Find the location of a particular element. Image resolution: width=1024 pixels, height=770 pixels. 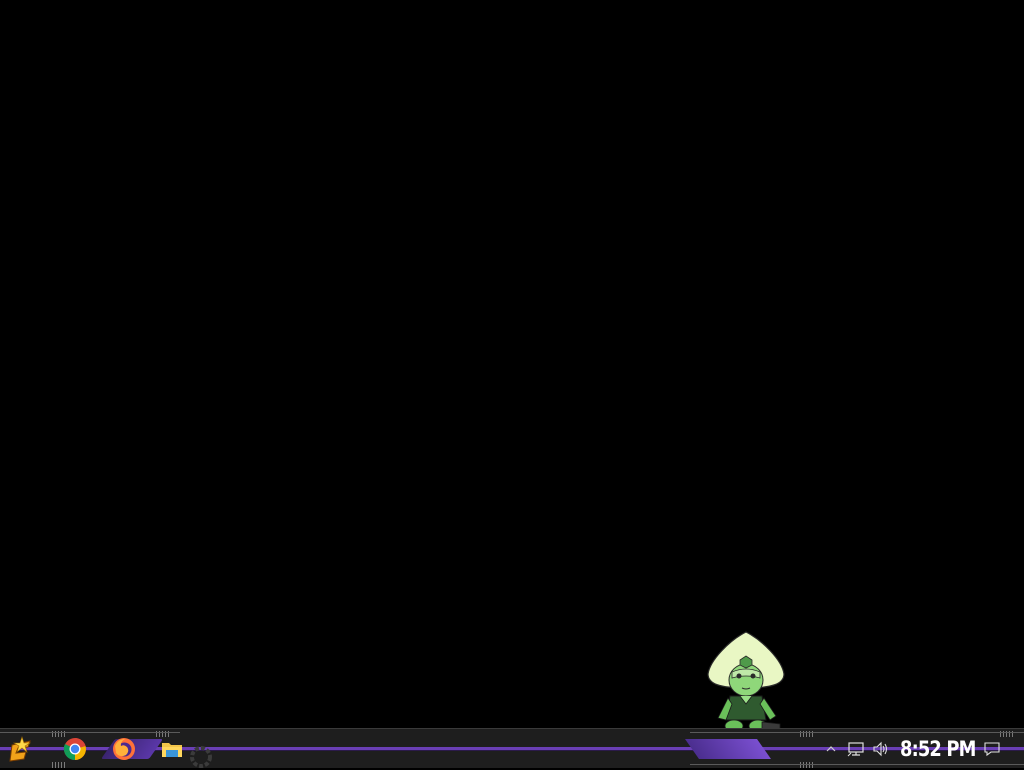

chrome-taskbar-button is located at coordinates (75, 749).